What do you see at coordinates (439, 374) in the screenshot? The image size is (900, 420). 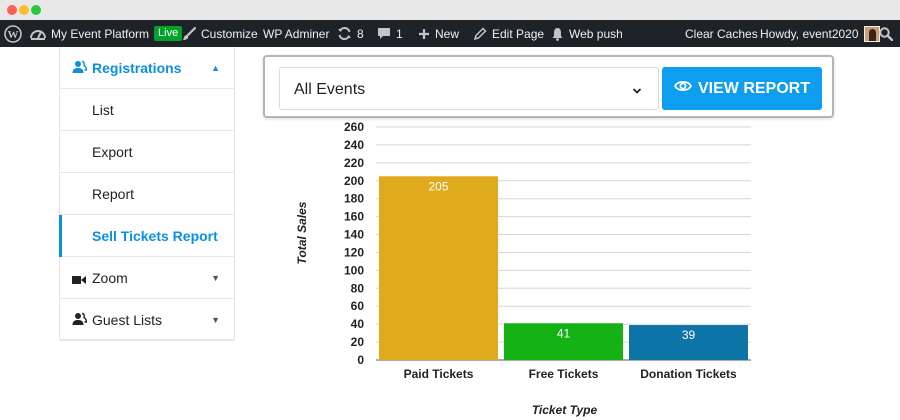 I see `x-tick-label: Paid Tickets` at bounding box center [439, 374].